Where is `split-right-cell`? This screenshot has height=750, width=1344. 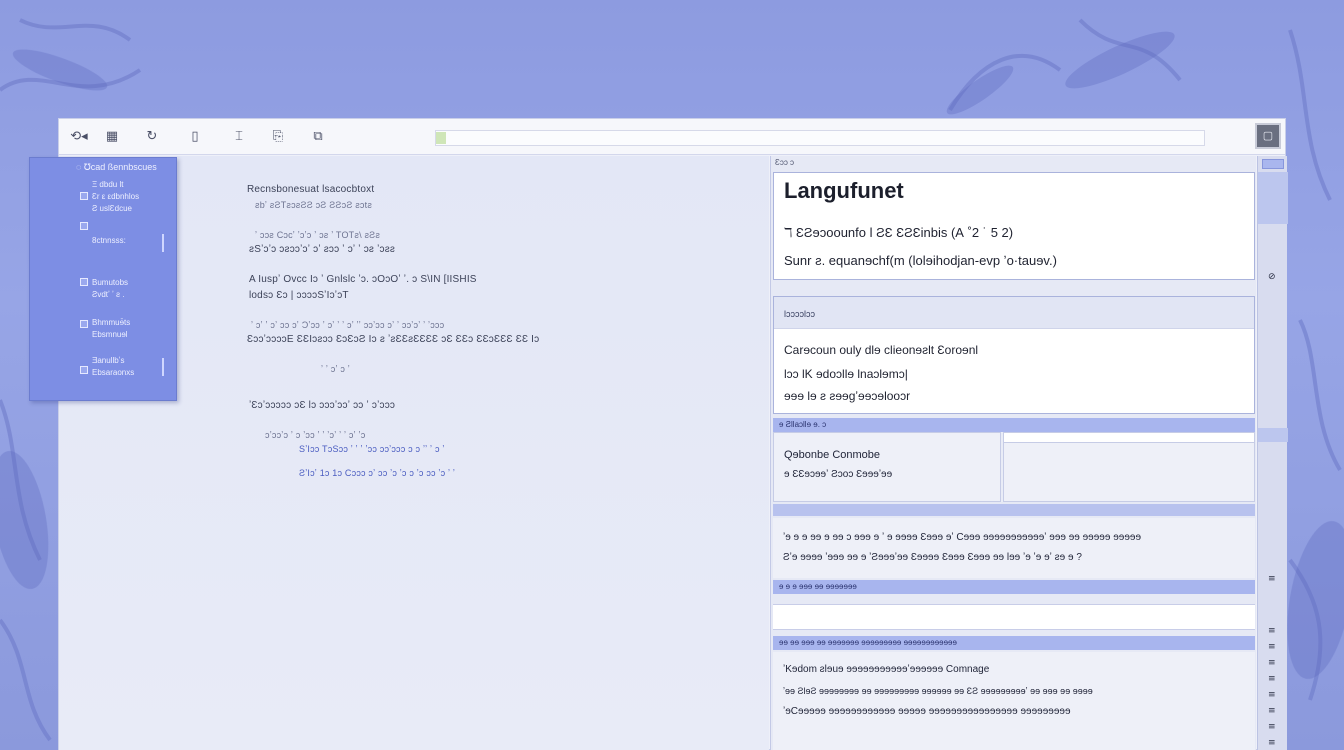 split-right-cell is located at coordinates (1129, 467).